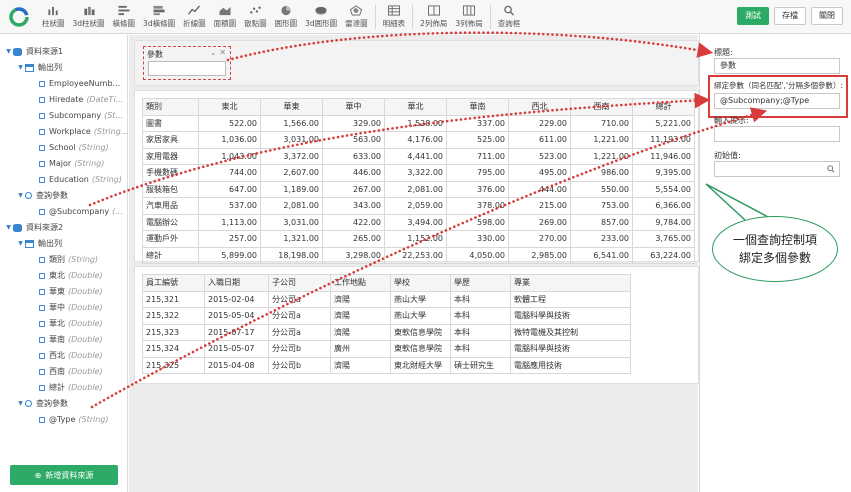 Image resolution: width=851 pixels, height=492 pixels. I want to click on table-cell: 329.00, so click(353, 123).